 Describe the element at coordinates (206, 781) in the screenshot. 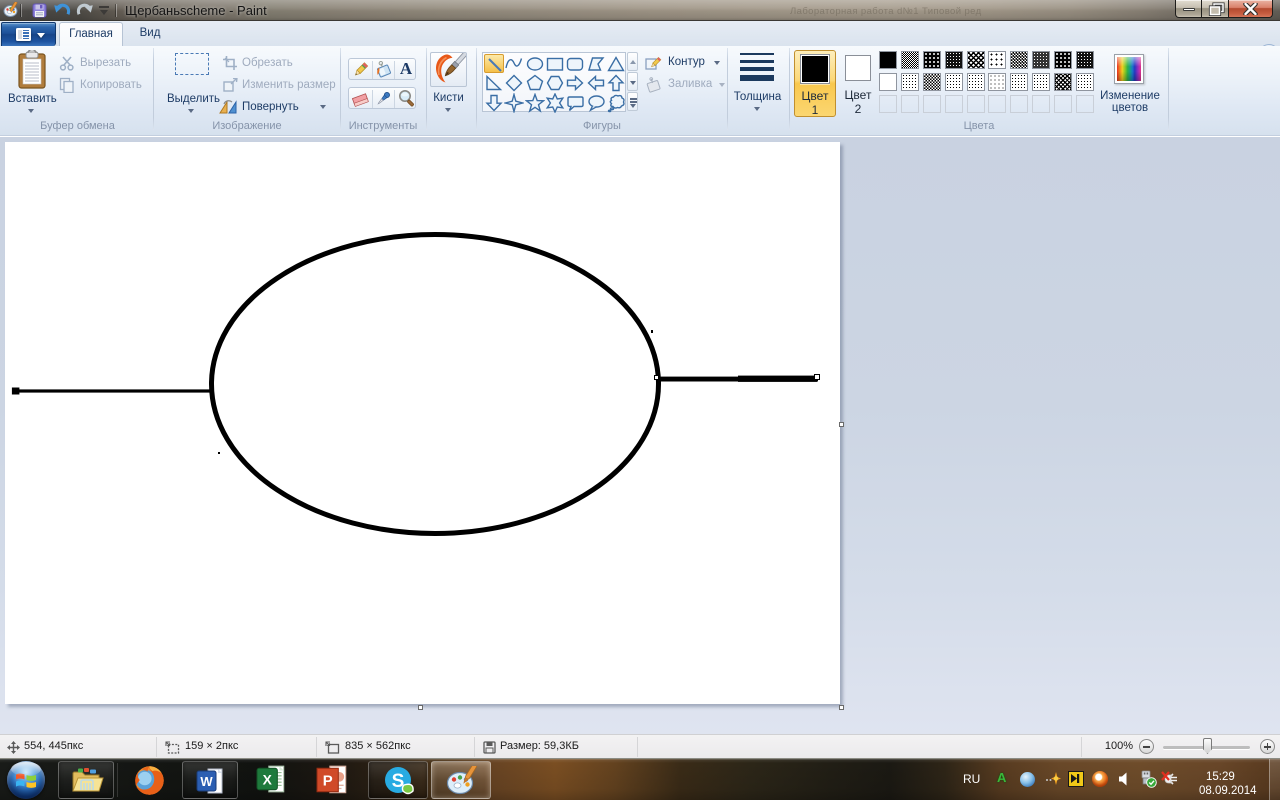

I see `svg-text: W` at that location.